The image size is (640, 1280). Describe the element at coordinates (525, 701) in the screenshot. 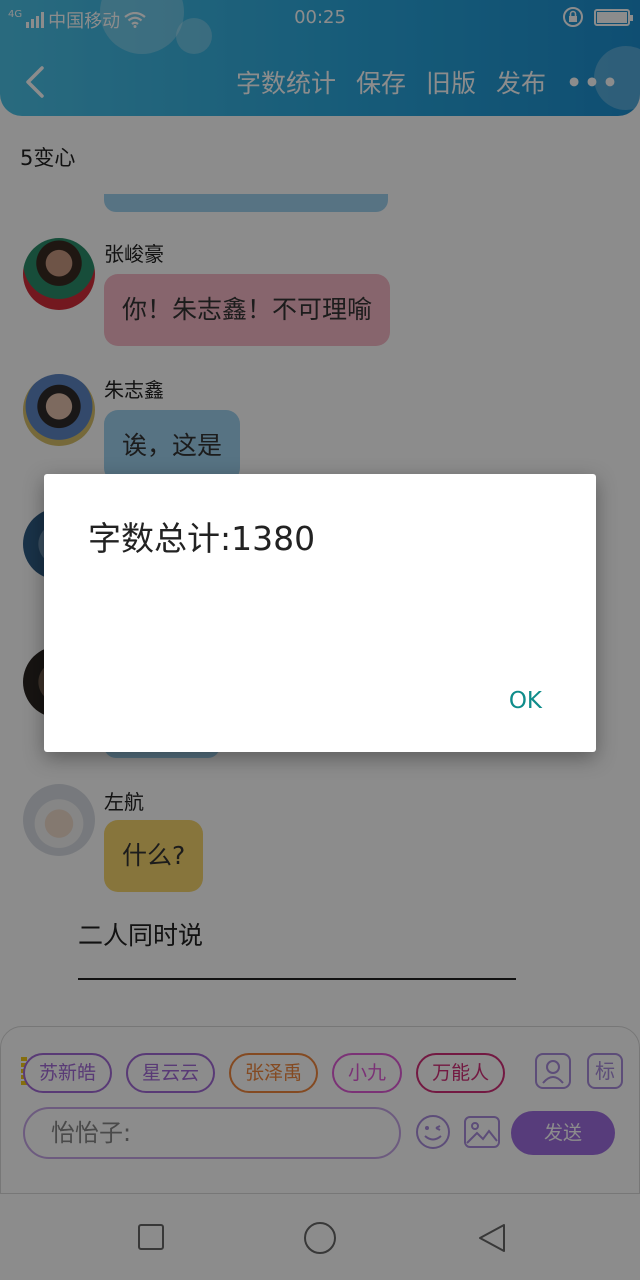

I see `ok-button: OK` at that location.